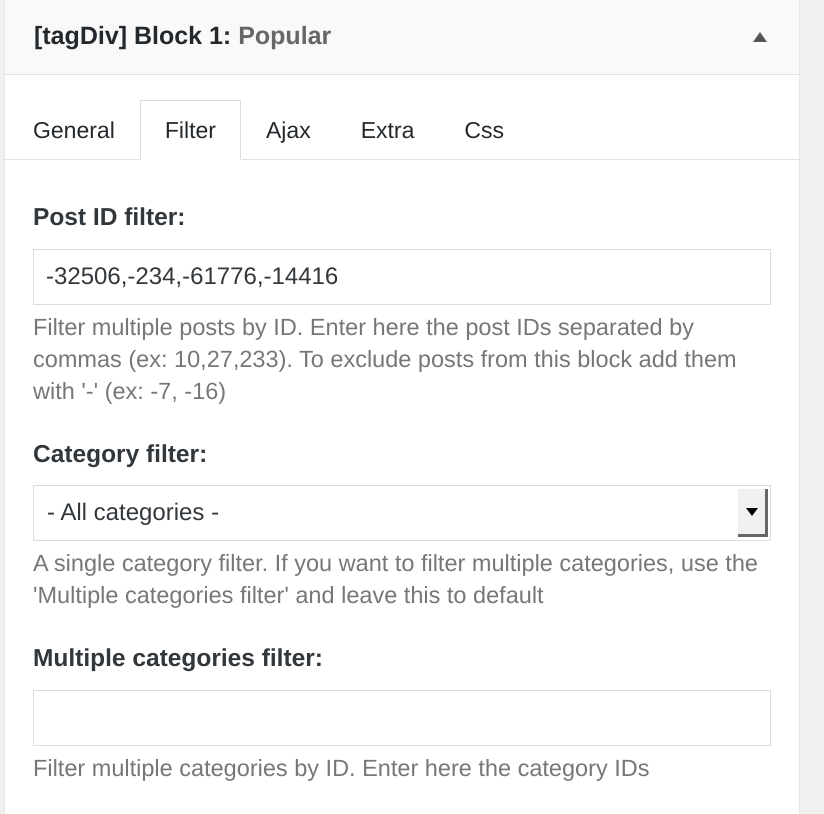 The image size is (824, 814). What do you see at coordinates (190, 130) in the screenshot?
I see `tab: Filter` at bounding box center [190, 130].